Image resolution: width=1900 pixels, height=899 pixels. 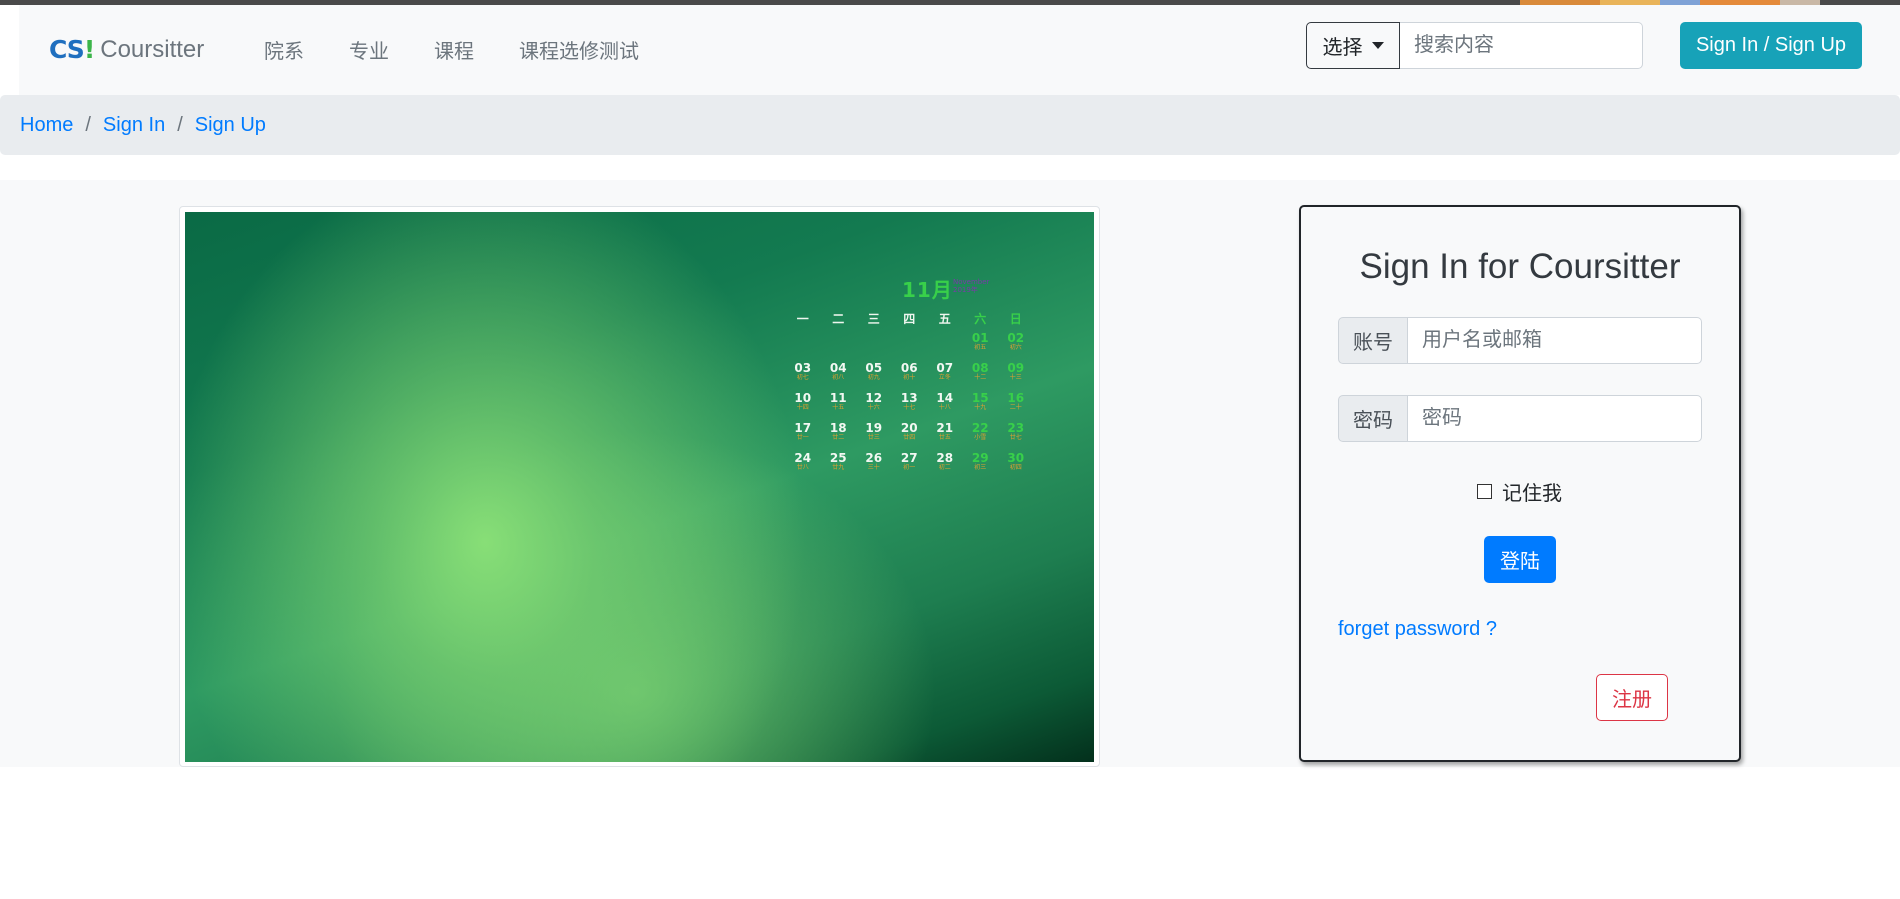 I want to click on calendar-day: 03 初七, so click(x=803, y=377).